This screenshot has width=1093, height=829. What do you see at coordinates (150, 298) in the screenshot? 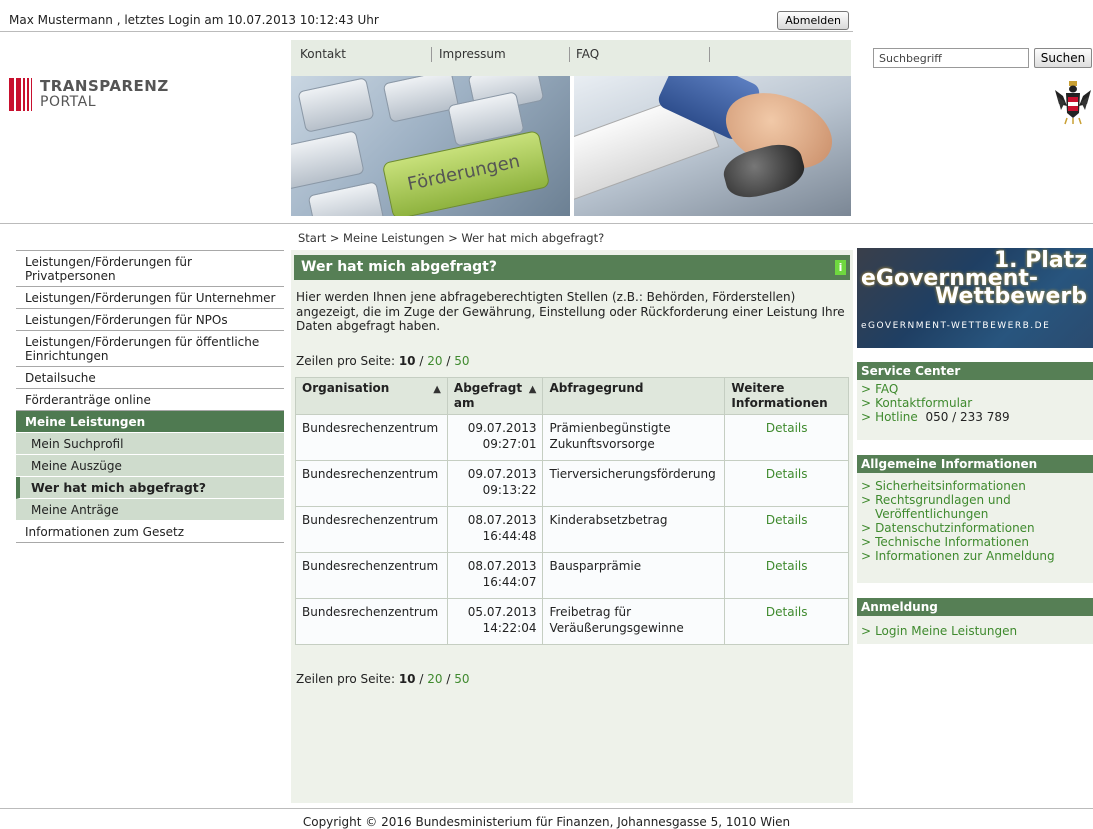
I see `sidebar-item-unternehmer: Leistungen/Förderungen für Unternehmer` at bounding box center [150, 298].